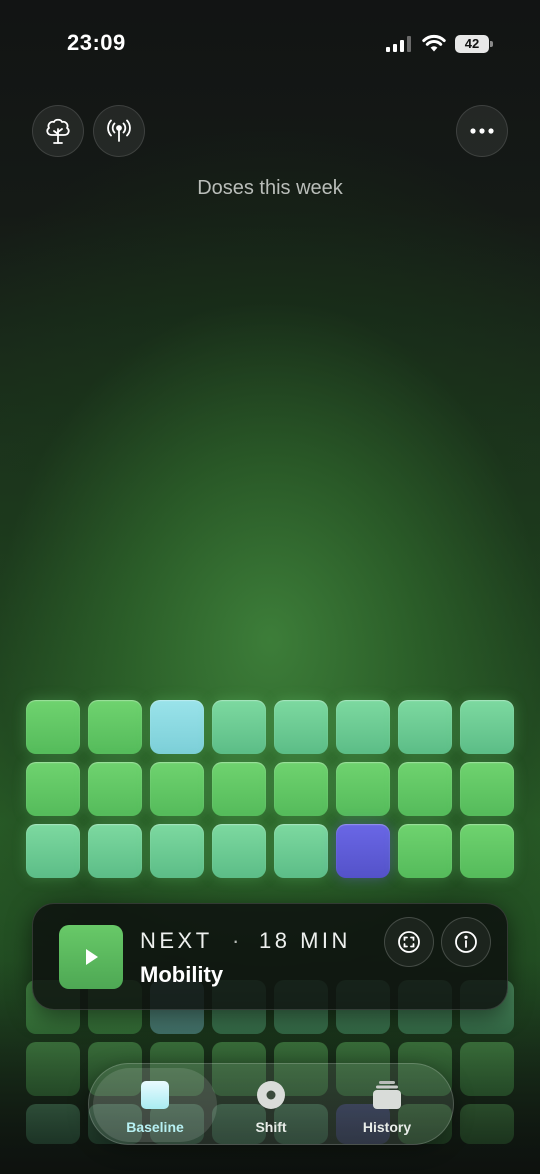 This screenshot has width=540, height=1174. Describe the element at coordinates (182, 974) in the screenshot. I see `next-session-name: Mobility` at that location.